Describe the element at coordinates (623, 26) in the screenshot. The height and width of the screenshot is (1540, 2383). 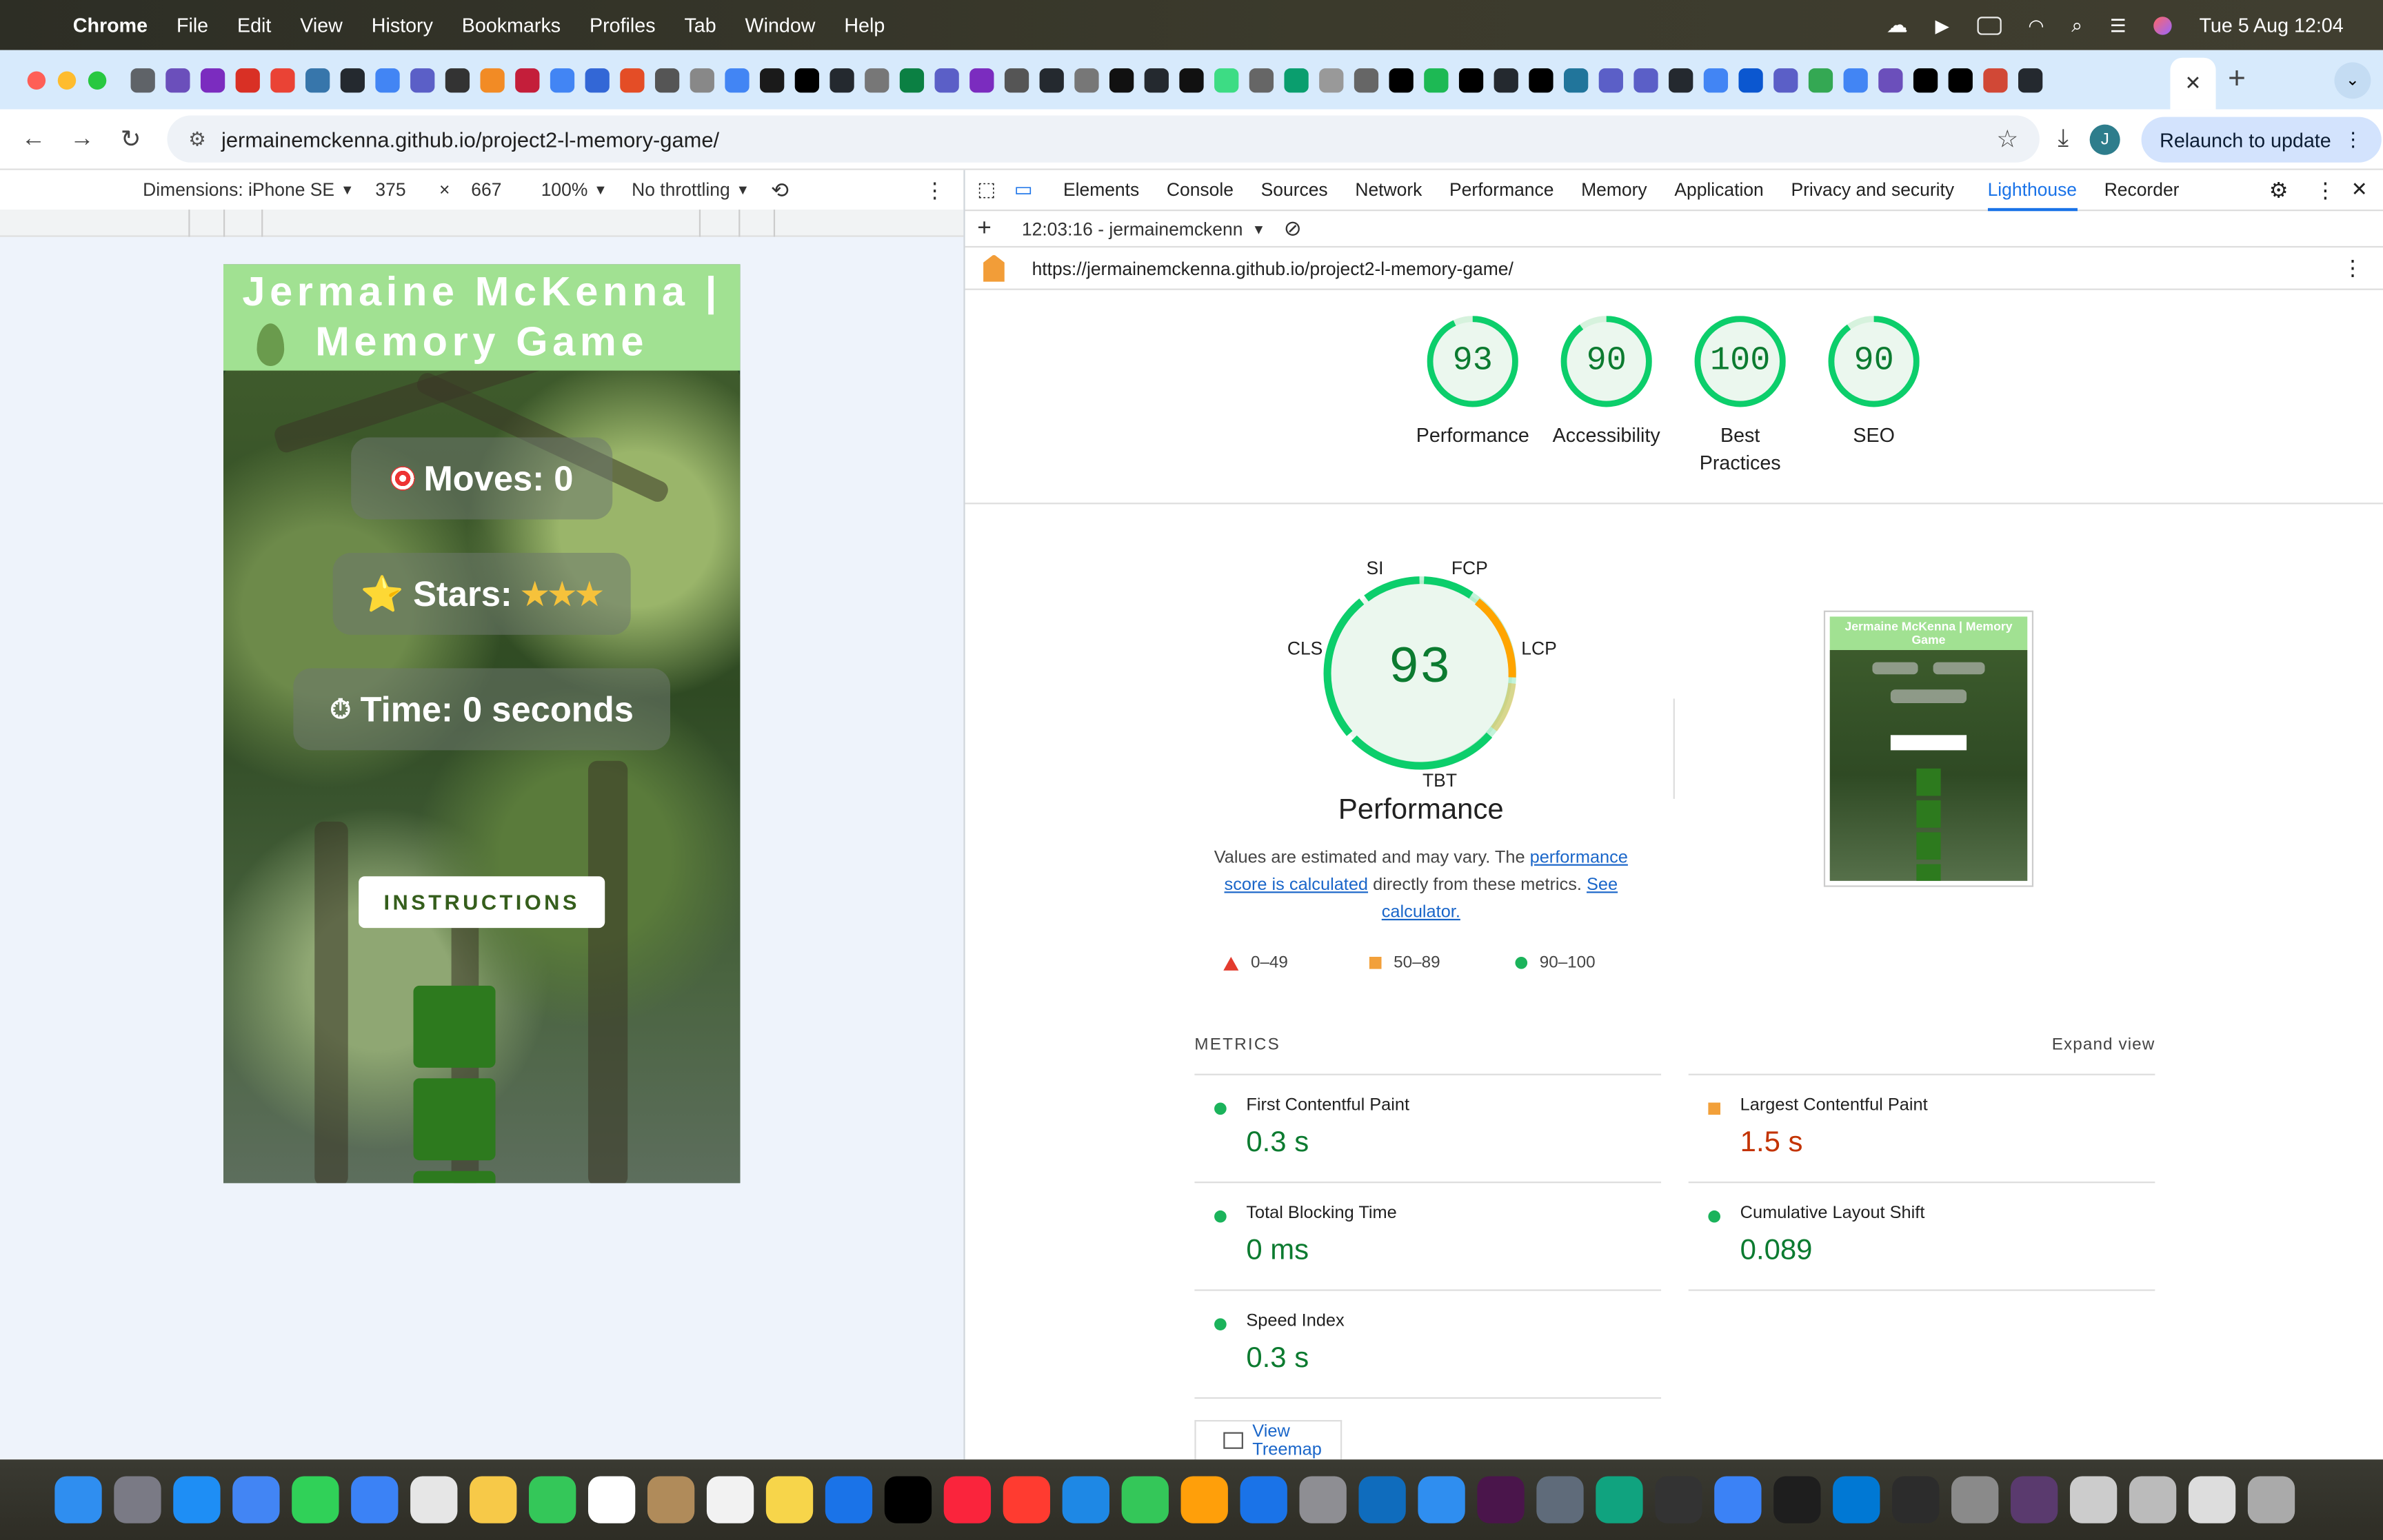
I see `menu-profiles: Profiles` at that location.